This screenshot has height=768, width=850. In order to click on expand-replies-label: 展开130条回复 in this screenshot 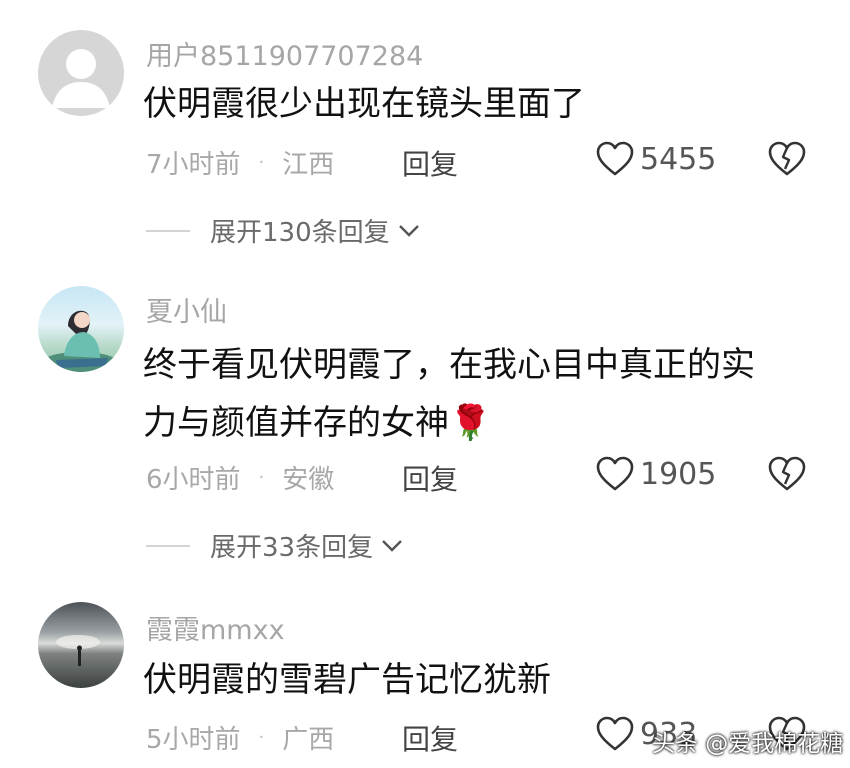, I will do `click(300, 233)`.